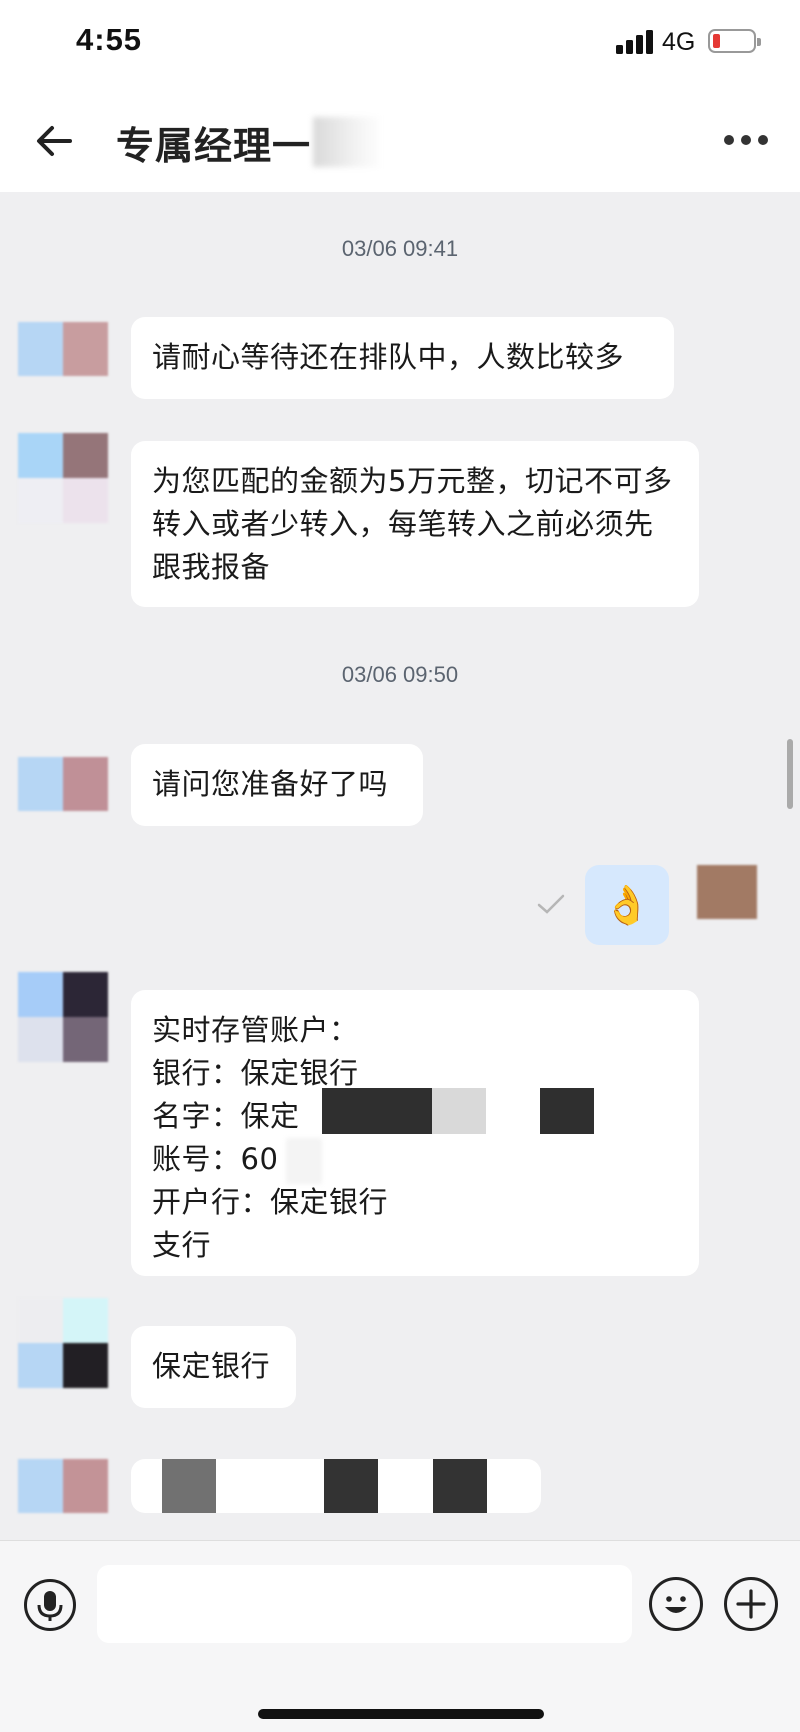 This screenshot has width=800, height=1732. I want to click on more-functions-button, so click(751, 1604).